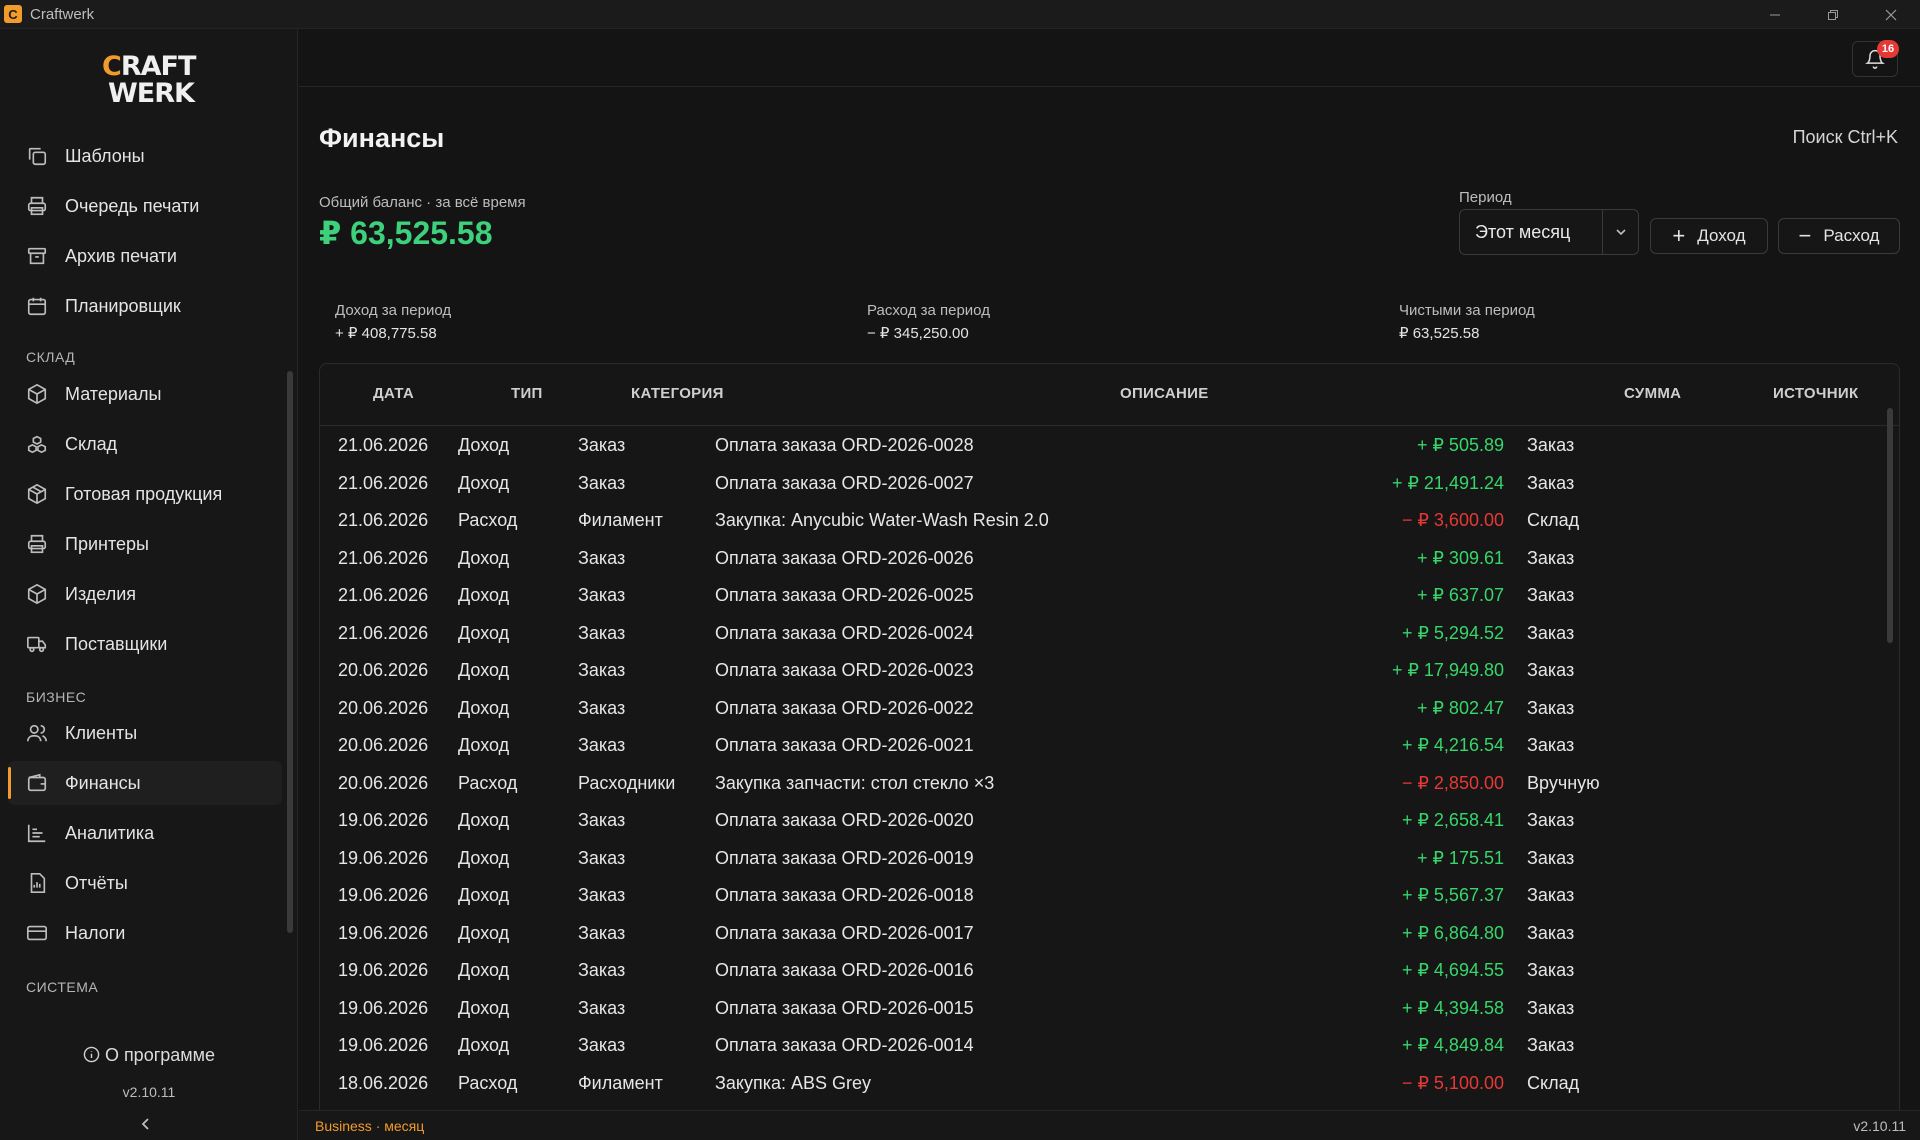  What do you see at coordinates (1875, 58) in the screenshot?
I see `notifications-button: 16` at bounding box center [1875, 58].